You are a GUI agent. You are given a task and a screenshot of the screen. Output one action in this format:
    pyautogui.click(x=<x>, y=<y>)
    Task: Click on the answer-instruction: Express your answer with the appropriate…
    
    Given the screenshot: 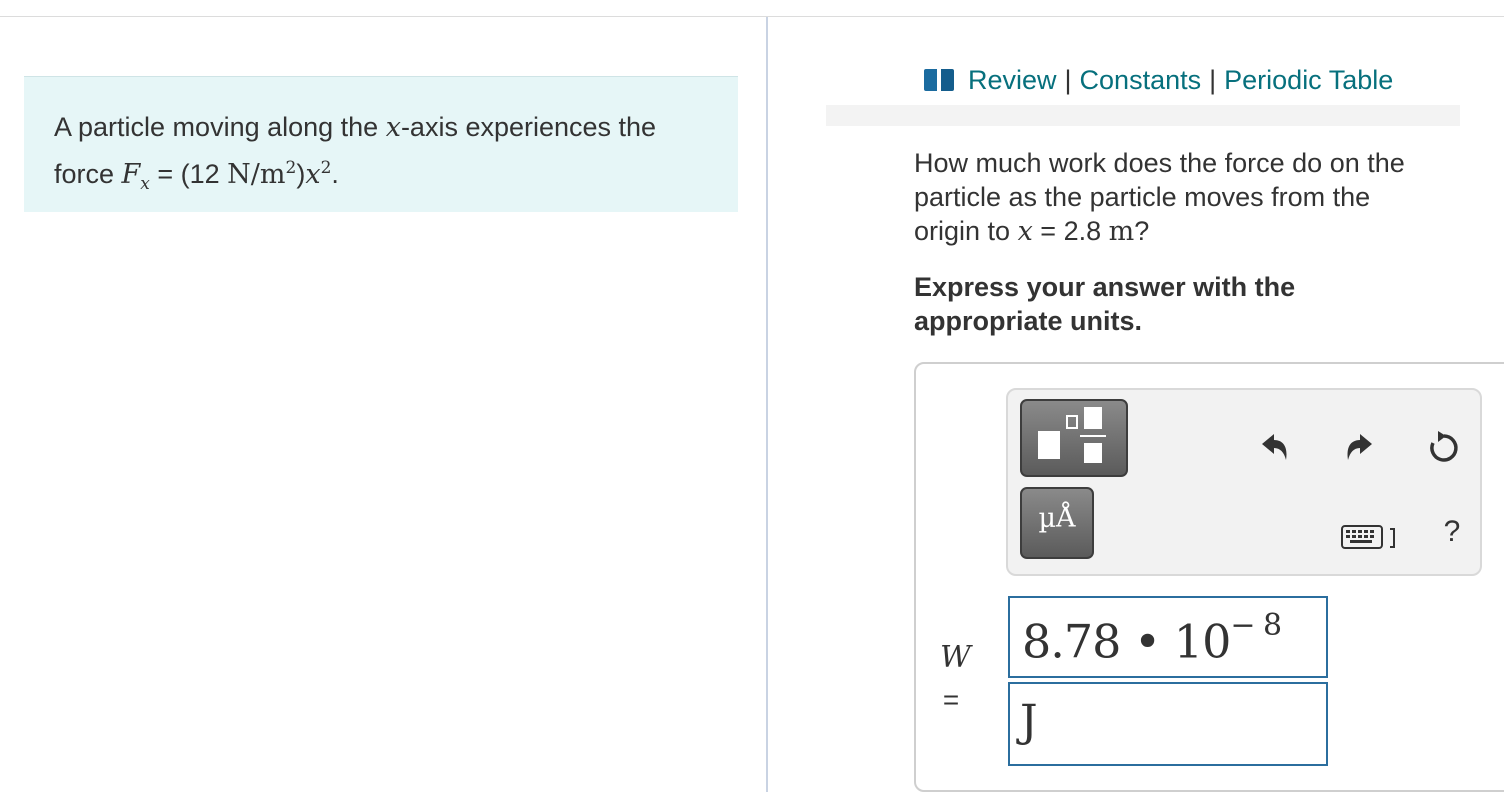 What is the action you would take?
    pyautogui.click(x=1174, y=304)
    